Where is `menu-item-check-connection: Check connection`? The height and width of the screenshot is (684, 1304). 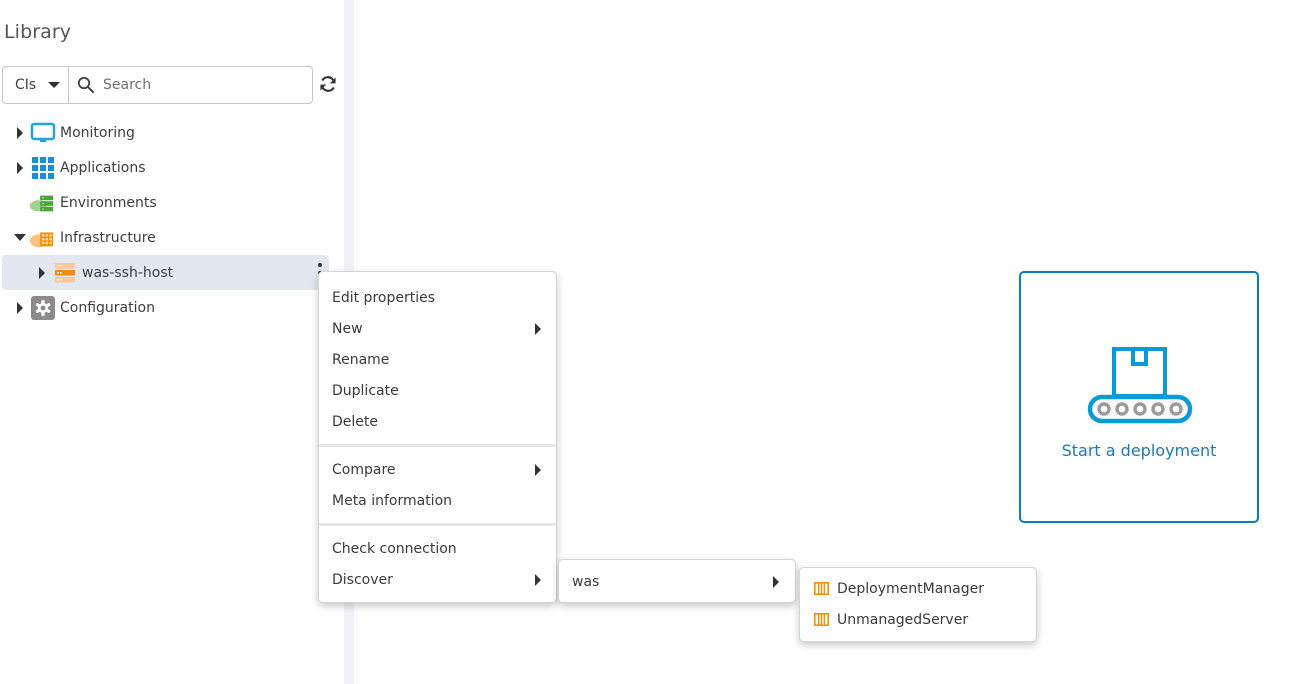
menu-item-check-connection: Check connection is located at coordinates (437, 548).